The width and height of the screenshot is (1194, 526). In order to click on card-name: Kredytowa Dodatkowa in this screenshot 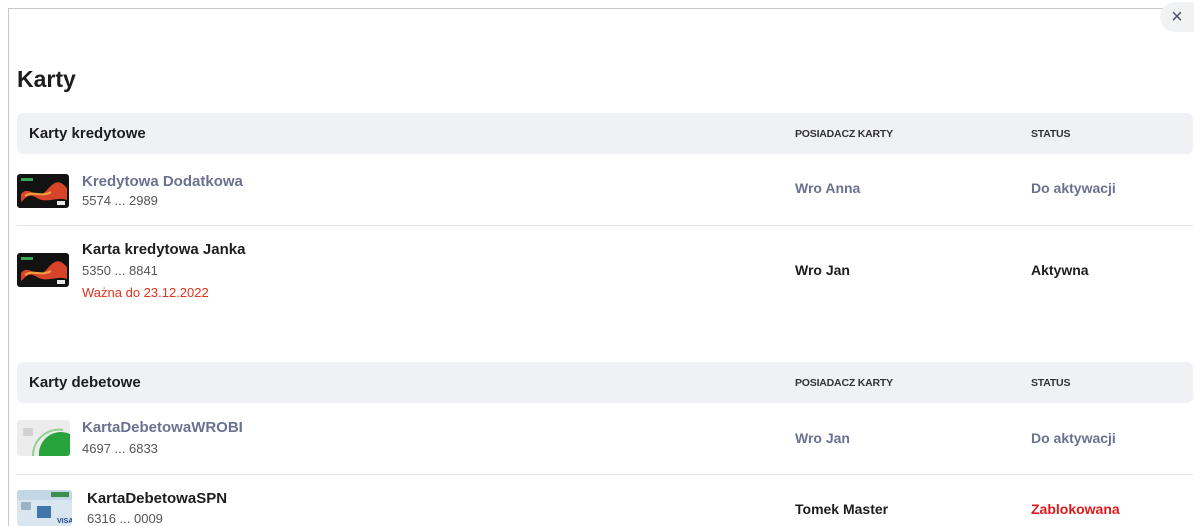, I will do `click(162, 181)`.